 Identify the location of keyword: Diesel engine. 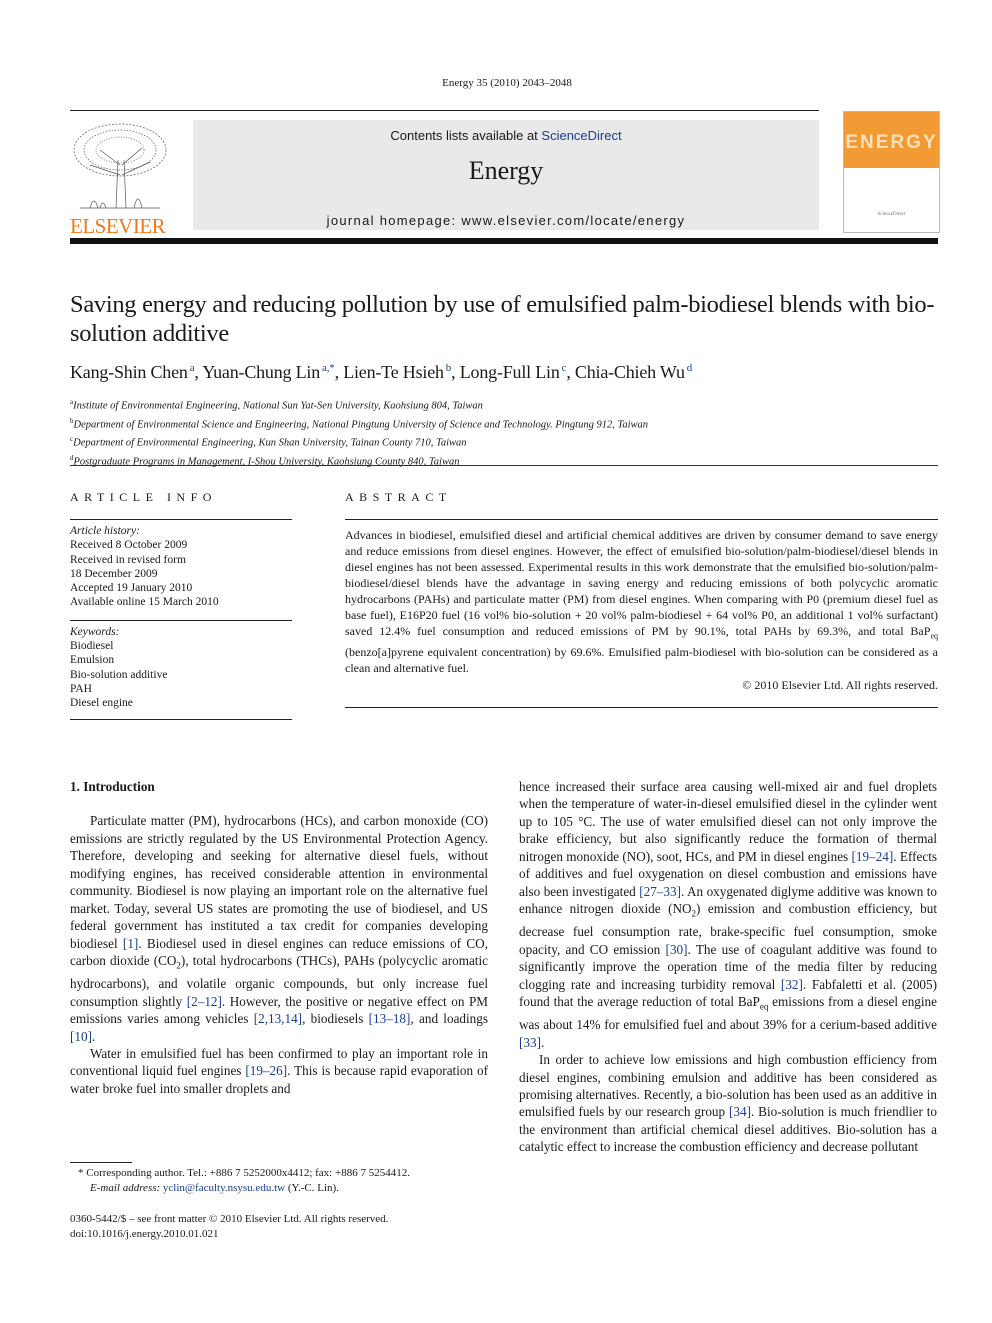
(101, 703).